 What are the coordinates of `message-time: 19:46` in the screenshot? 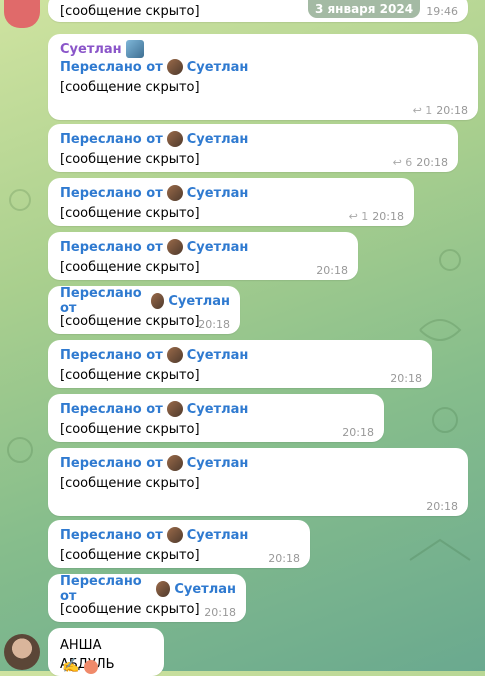 It's located at (442, 11).